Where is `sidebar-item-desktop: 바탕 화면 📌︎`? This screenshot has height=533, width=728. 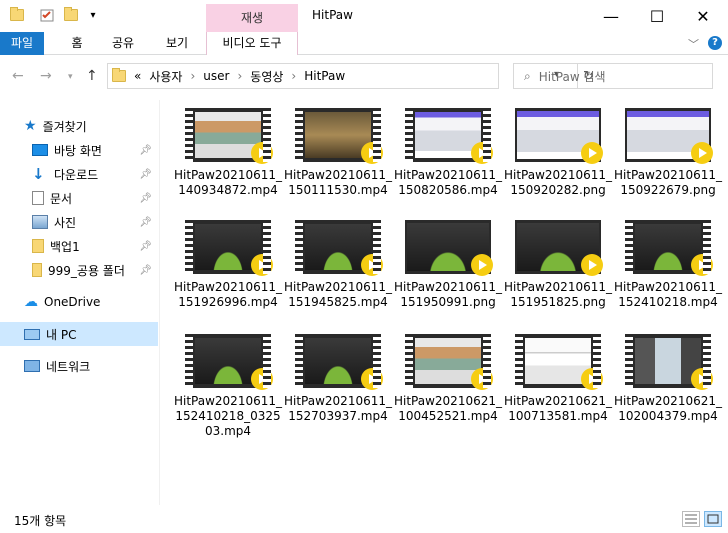
sidebar-item-desktop: 바탕 화면 📌︎ is located at coordinates (95, 150).